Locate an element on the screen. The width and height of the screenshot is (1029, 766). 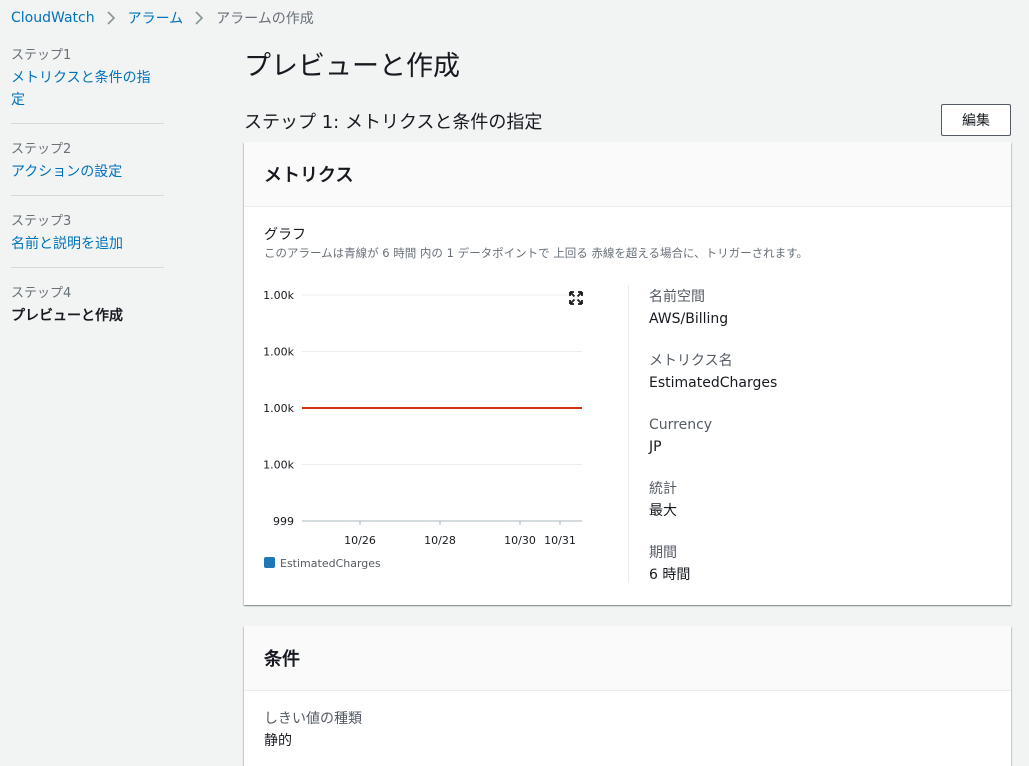
breadcrumb-alarms: アラーム is located at coordinates (156, 18).